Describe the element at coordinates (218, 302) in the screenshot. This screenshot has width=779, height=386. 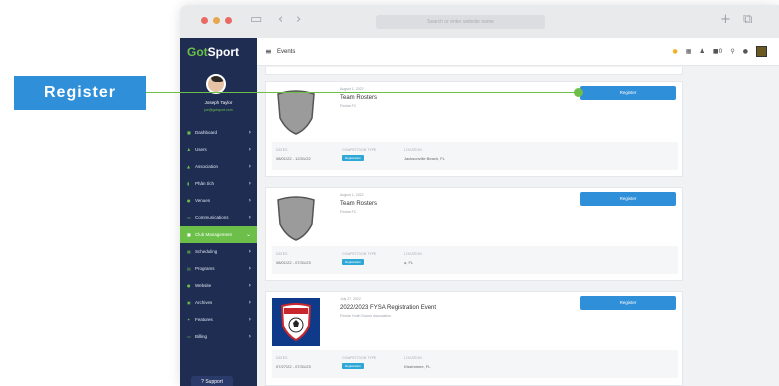
I see `sidebar-item-archives: ▣ Archives ›` at that location.